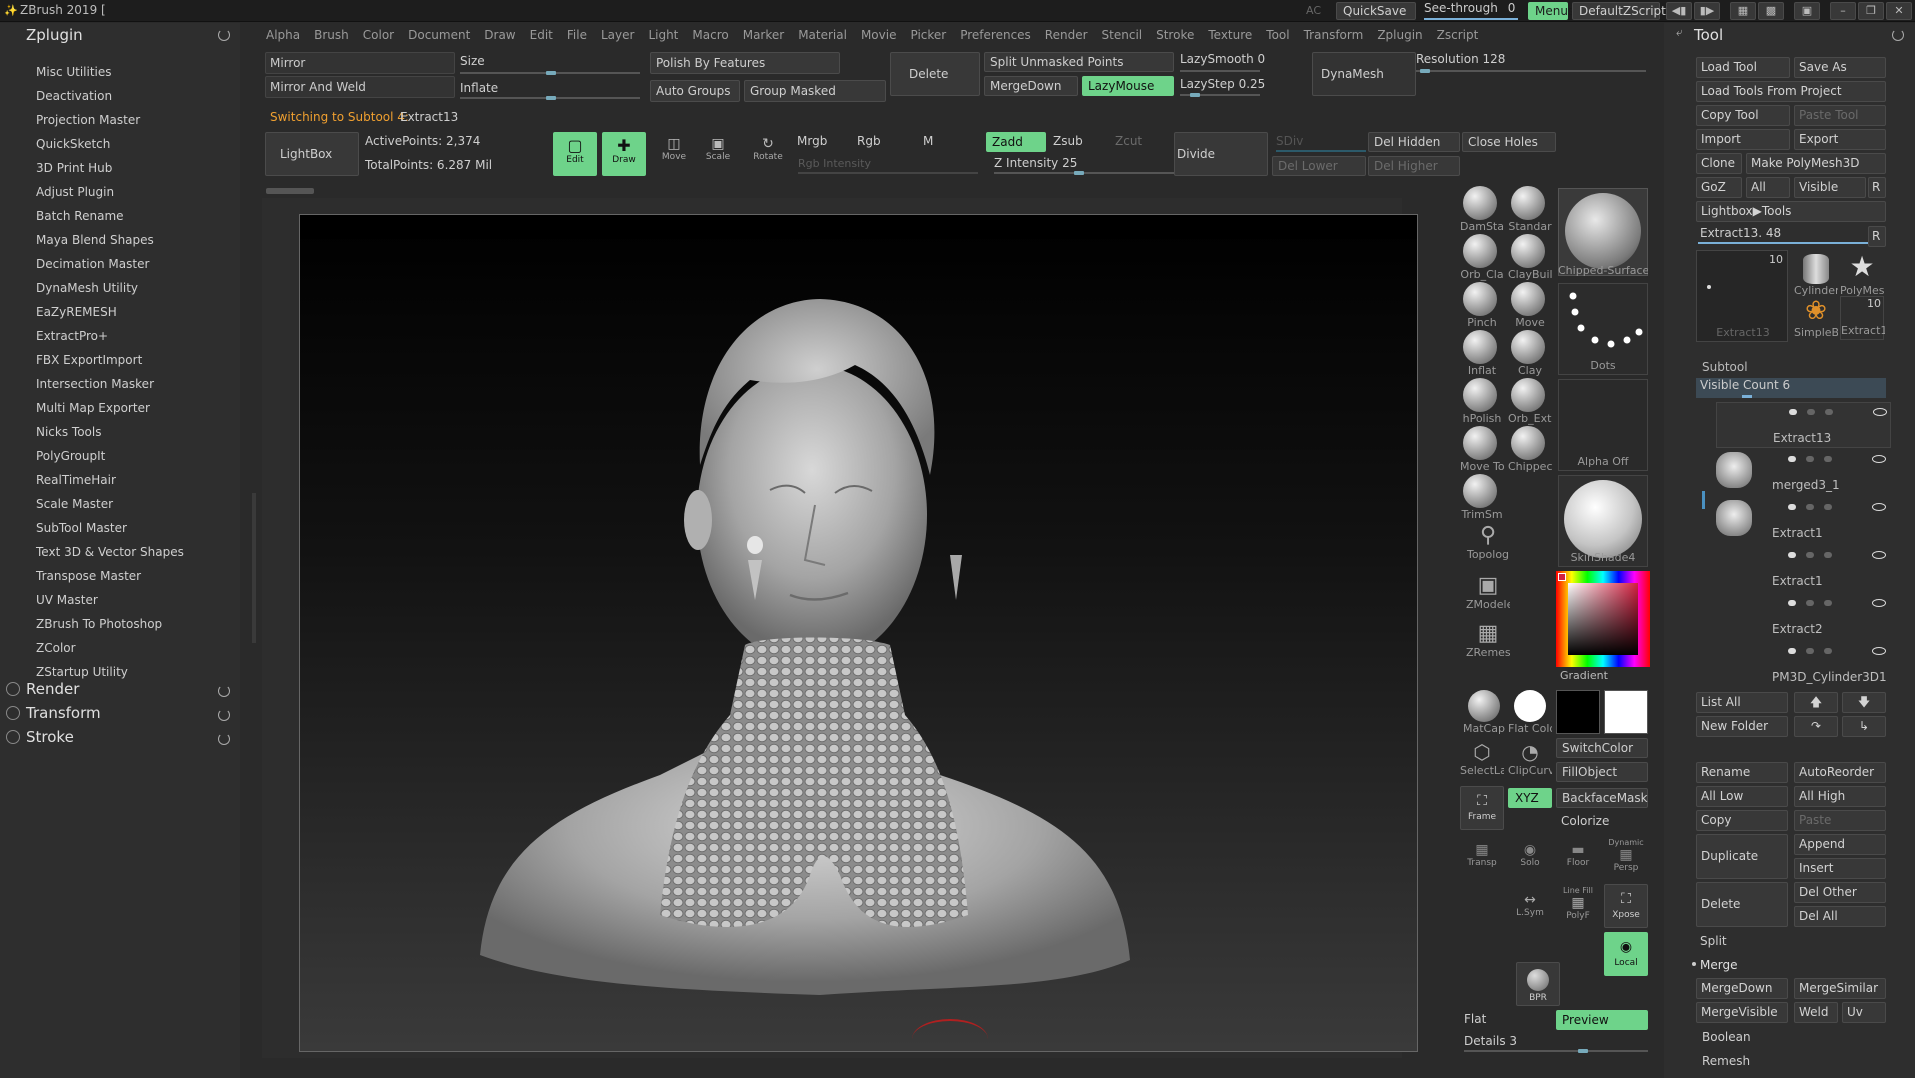 The height and width of the screenshot is (1078, 1915). I want to click on resolution-knob, so click(1425, 71).